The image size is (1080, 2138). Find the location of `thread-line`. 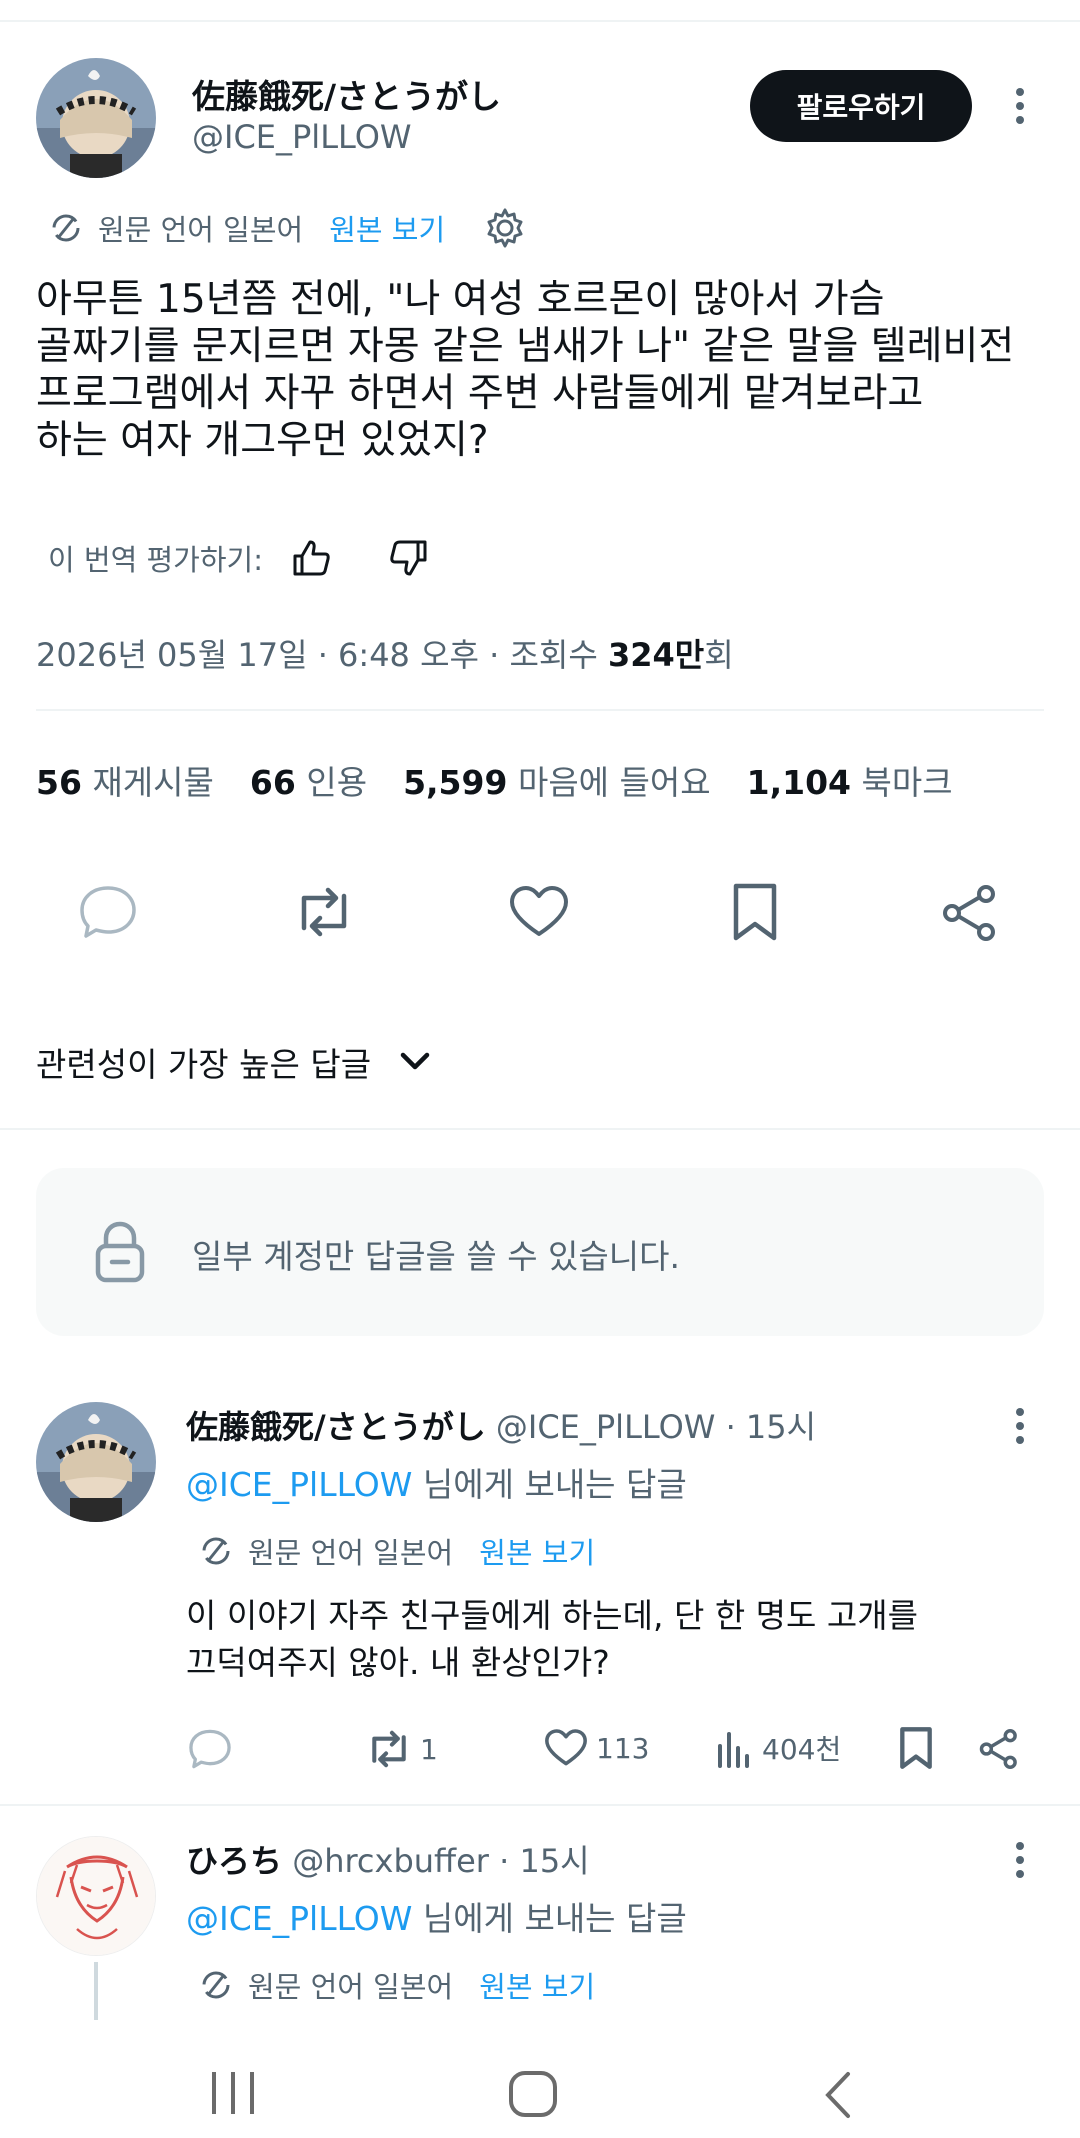

thread-line is located at coordinates (96, 1991).